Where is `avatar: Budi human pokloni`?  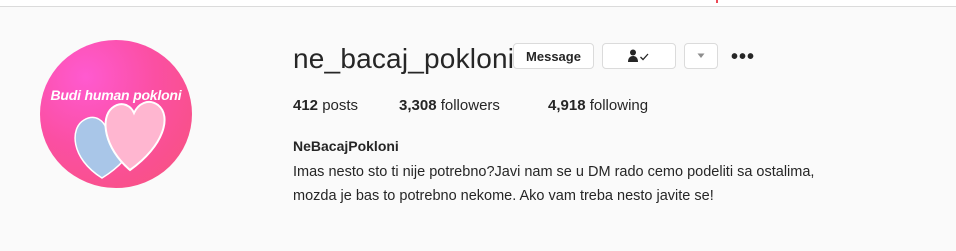 avatar: Budi human pokloni is located at coordinates (116, 114).